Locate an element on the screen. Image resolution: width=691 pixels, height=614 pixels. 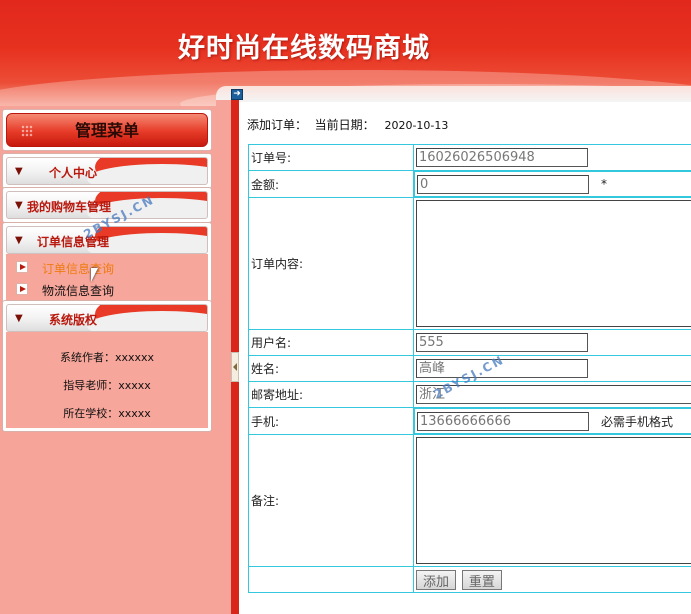
menu-title-label: 管理菜单 is located at coordinates (106, 130).